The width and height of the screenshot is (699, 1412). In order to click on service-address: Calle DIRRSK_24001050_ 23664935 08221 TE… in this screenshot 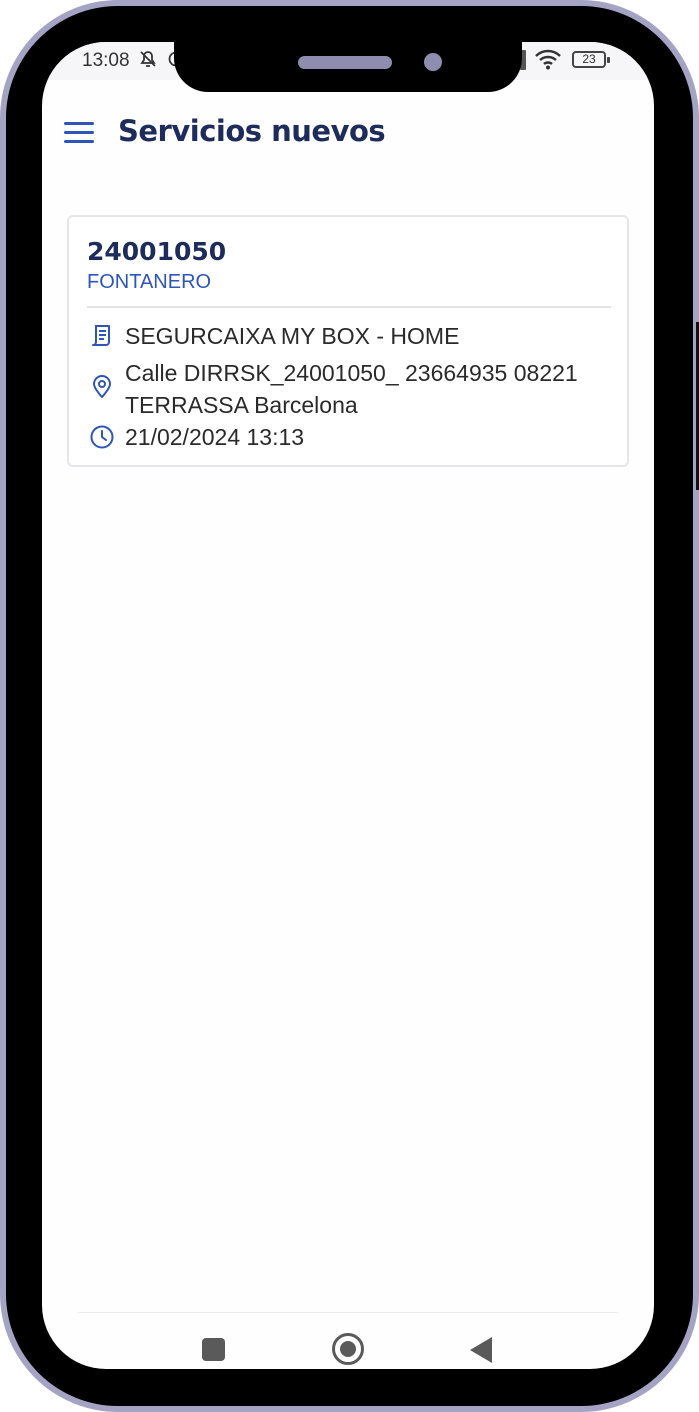, I will do `click(351, 389)`.